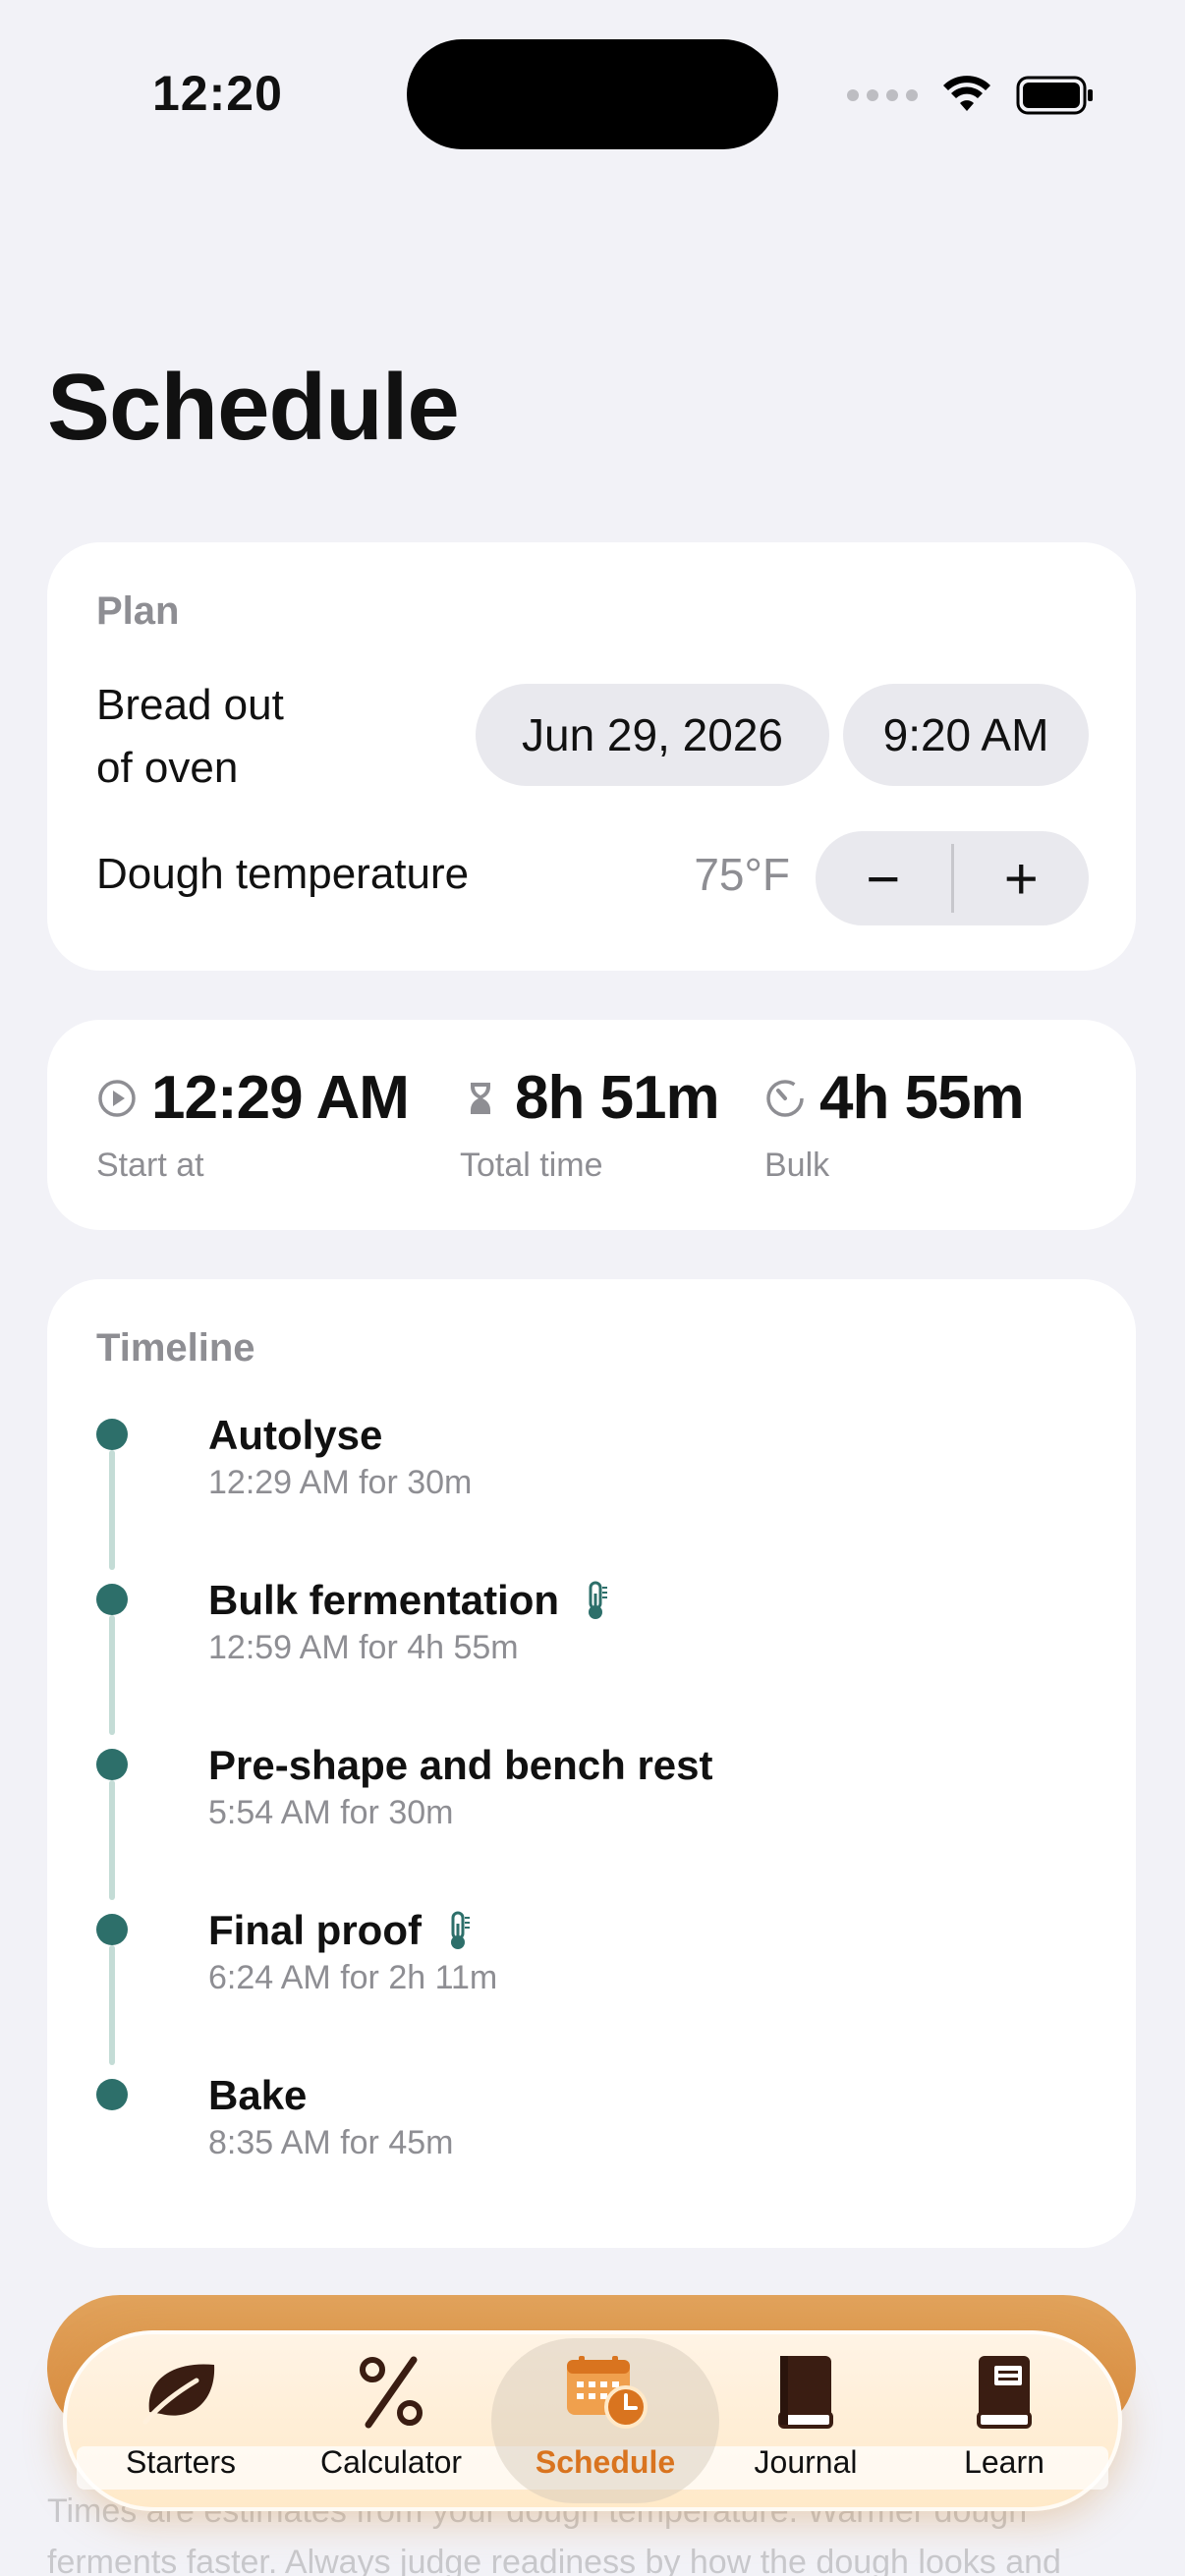 Image resolution: width=1185 pixels, height=2576 pixels. I want to click on tab-learn: Learn, so click(1004, 2416).